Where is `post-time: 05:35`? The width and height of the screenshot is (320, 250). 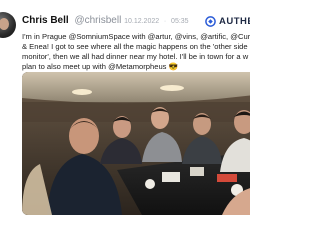 post-time: 05:35 is located at coordinates (180, 21).